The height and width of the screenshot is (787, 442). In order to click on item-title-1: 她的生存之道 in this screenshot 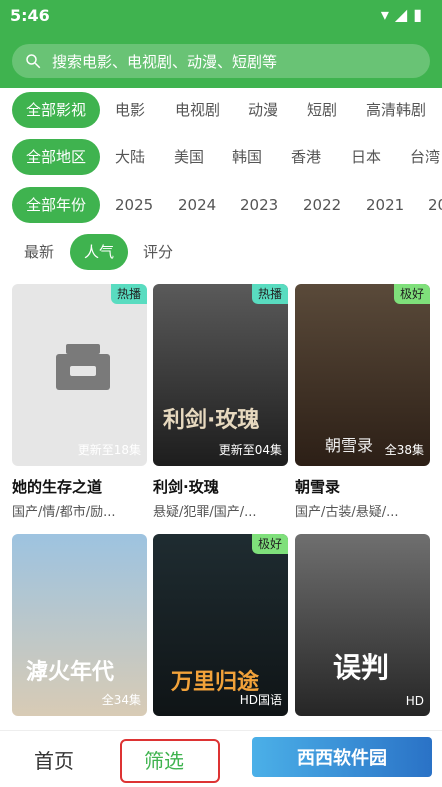, I will do `click(57, 486)`.